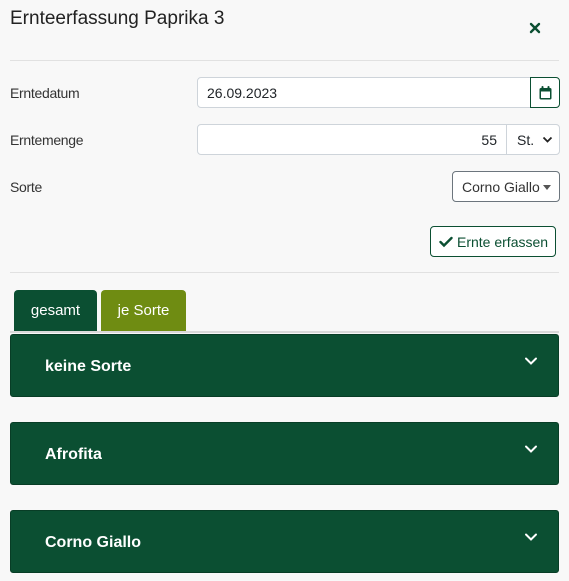 The image size is (569, 581). Describe the element at coordinates (501, 186) in the screenshot. I see `variety-value: Corno Giallo` at that location.